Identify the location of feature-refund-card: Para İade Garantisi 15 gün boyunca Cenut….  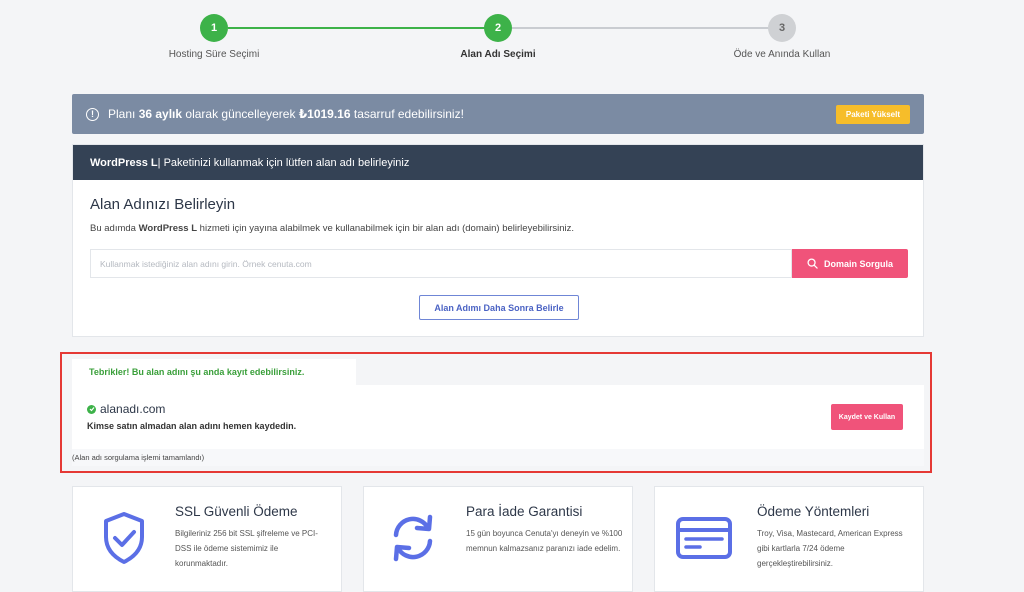
(498, 539).